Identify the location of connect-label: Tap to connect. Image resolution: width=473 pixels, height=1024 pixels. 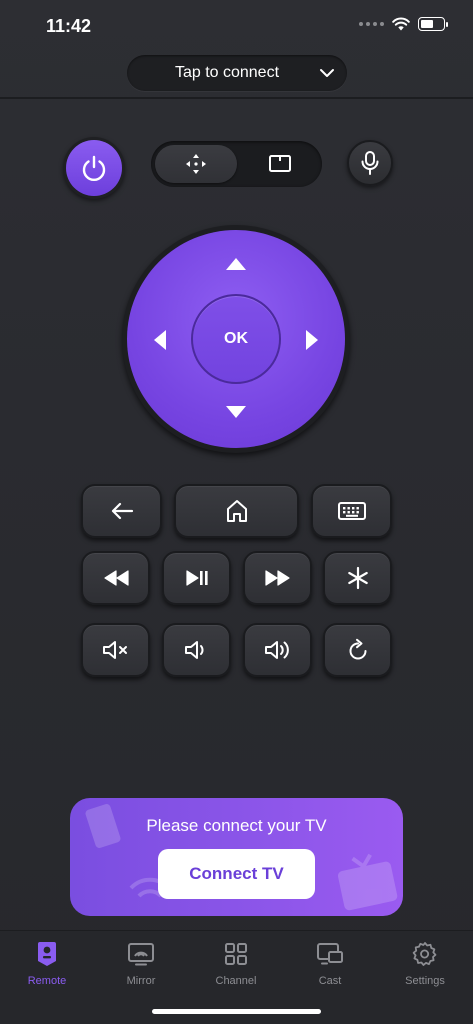
(227, 72).